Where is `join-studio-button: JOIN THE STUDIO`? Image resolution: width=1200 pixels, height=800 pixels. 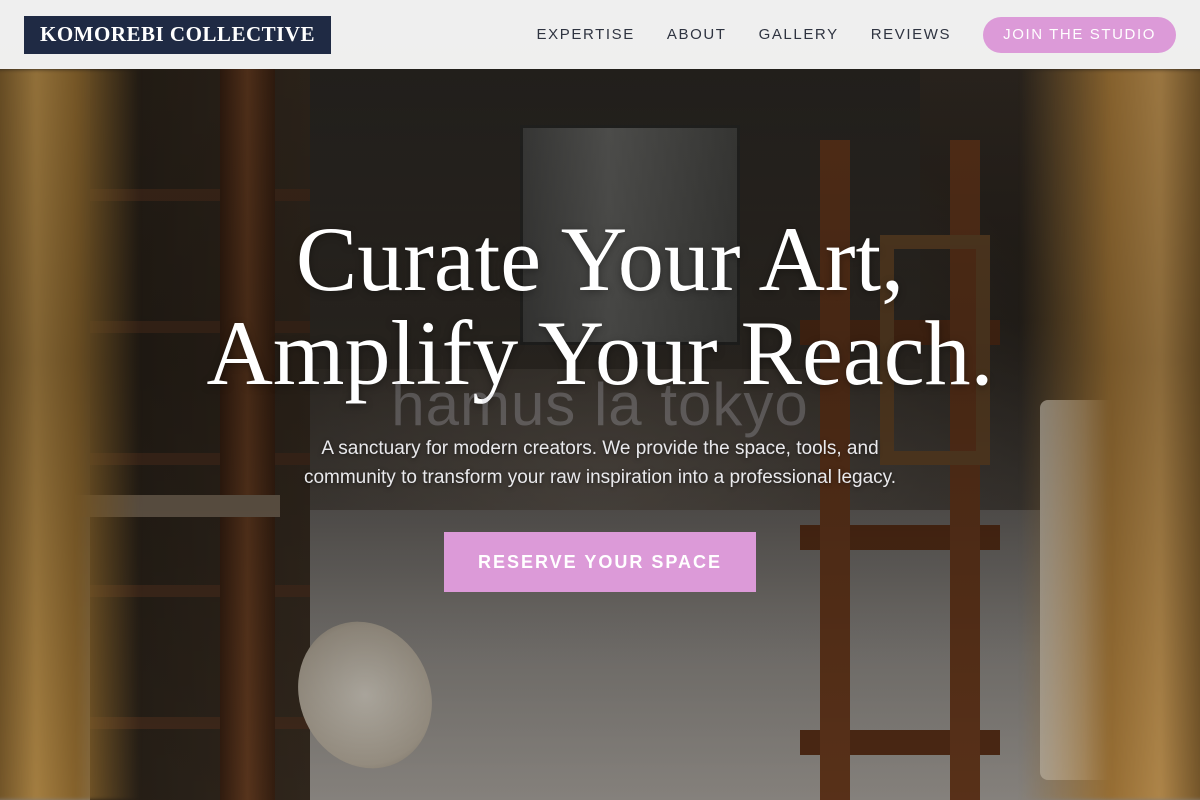 join-studio-button: JOIN THE STUDIO is located at coordinates (1079, 34).